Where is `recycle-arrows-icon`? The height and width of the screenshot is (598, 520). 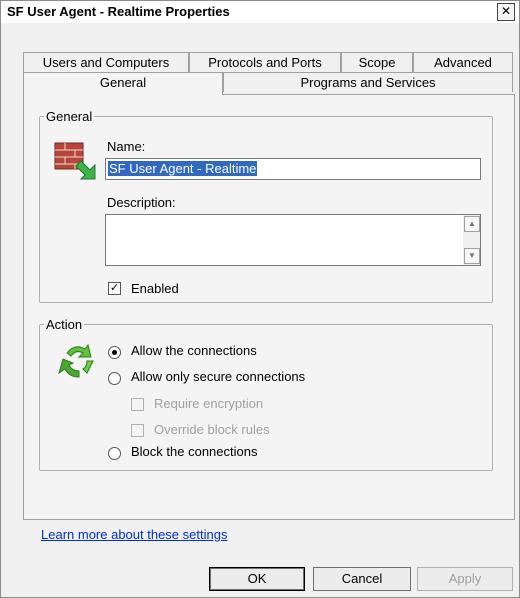
recycle-arrows-icon is located at coordinates (76, 360).